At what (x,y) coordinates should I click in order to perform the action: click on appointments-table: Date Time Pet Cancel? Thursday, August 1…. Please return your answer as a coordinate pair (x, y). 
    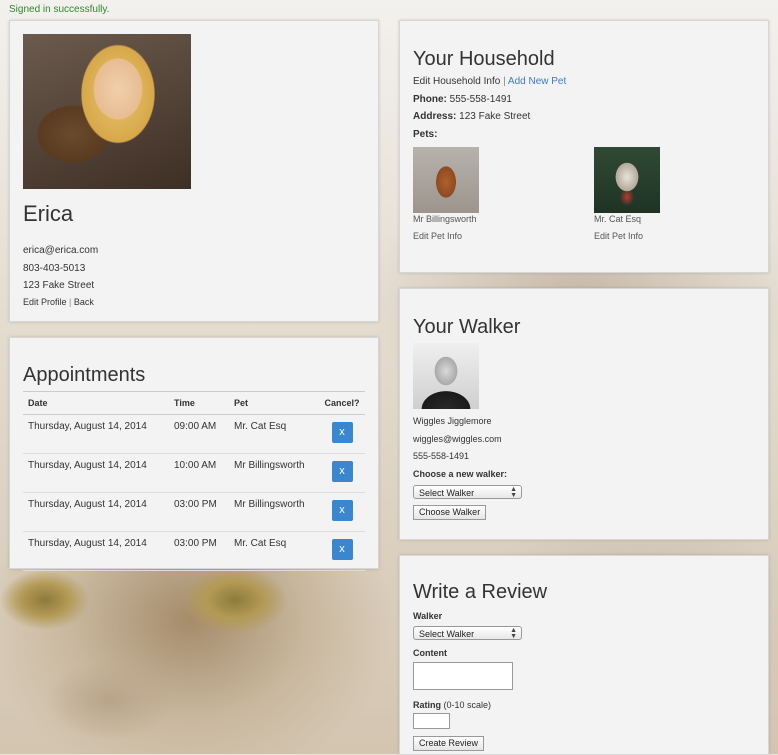
    Looking at the image, I should click on (194, 481).